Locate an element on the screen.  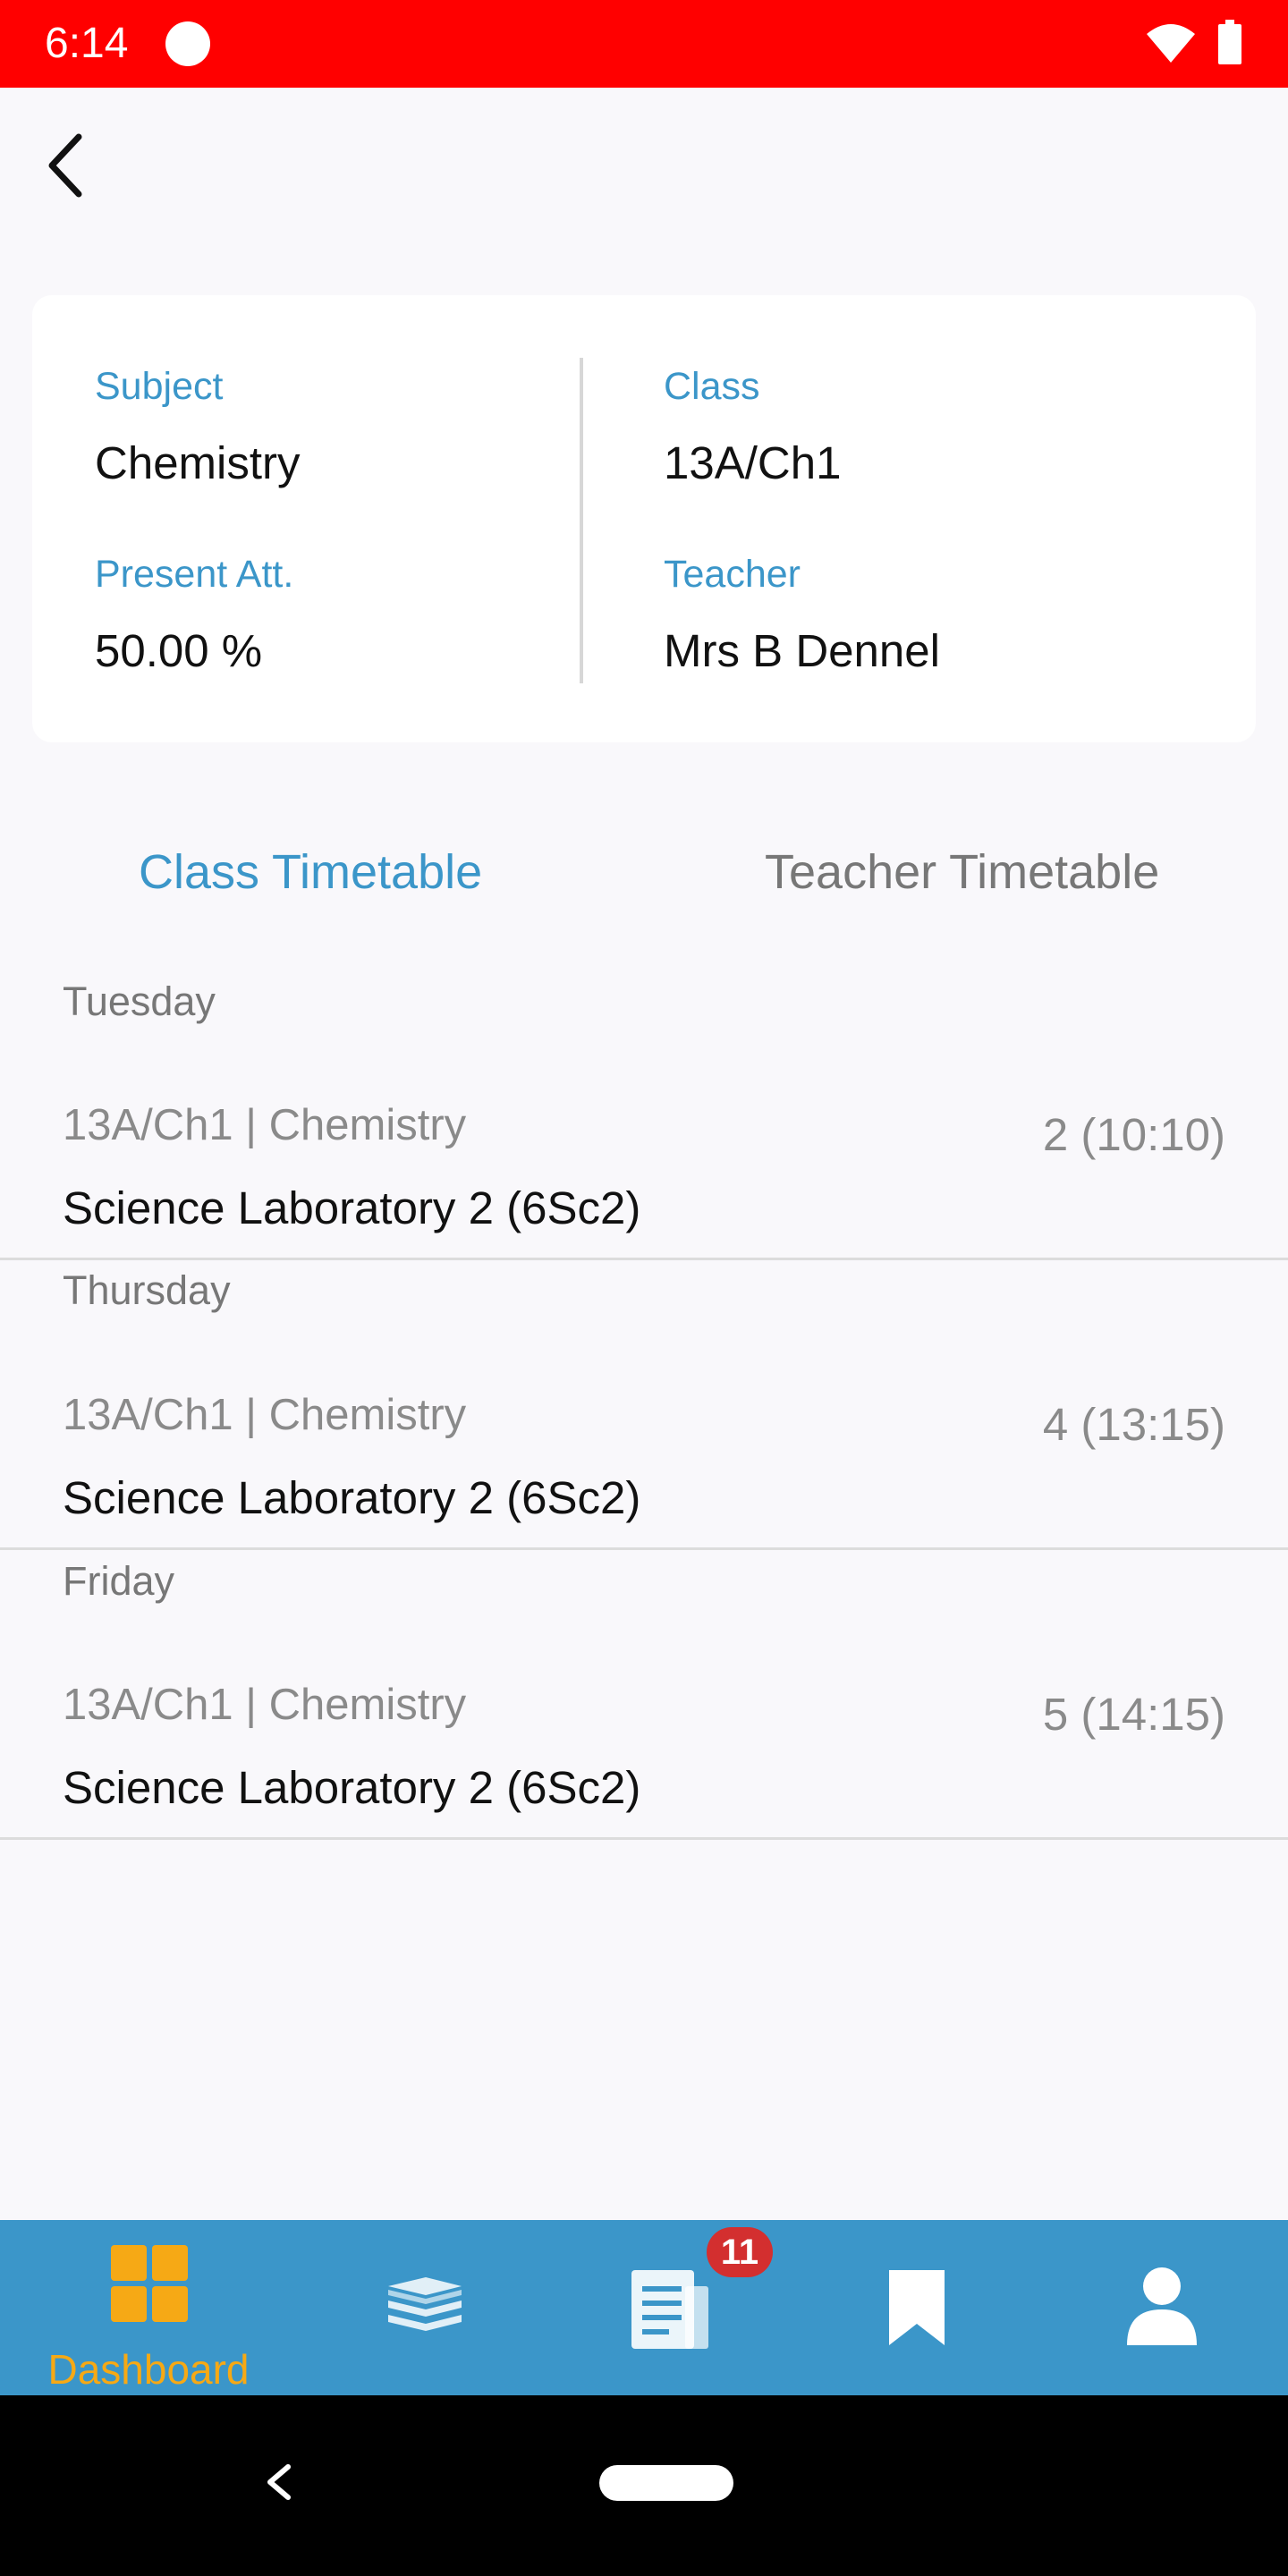
system-navigation-bar is located at coordinates (644, 2485).